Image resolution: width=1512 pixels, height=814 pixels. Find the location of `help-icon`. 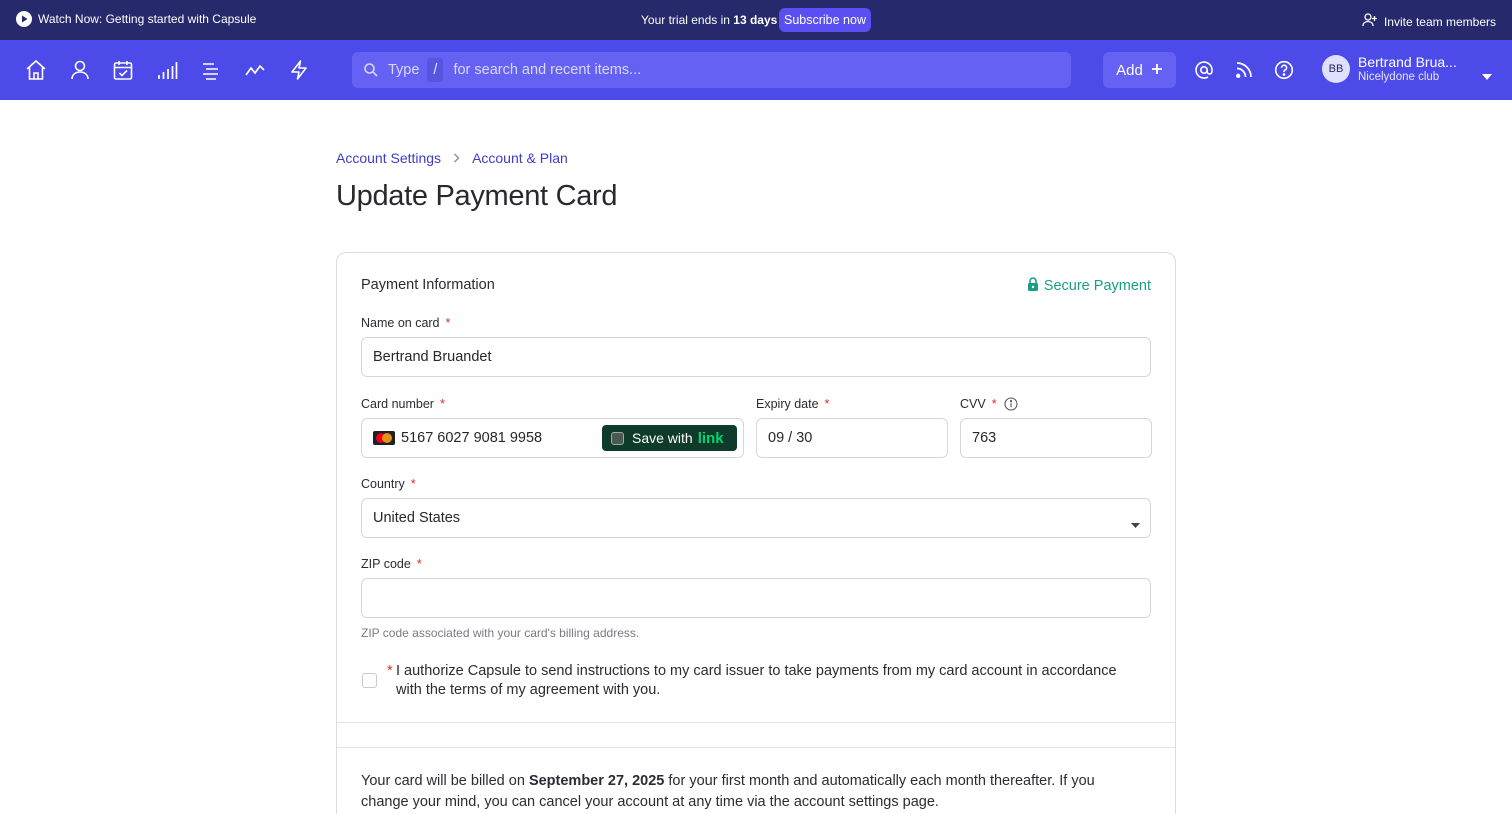

help-icon is located at coordinates (1284, 70).